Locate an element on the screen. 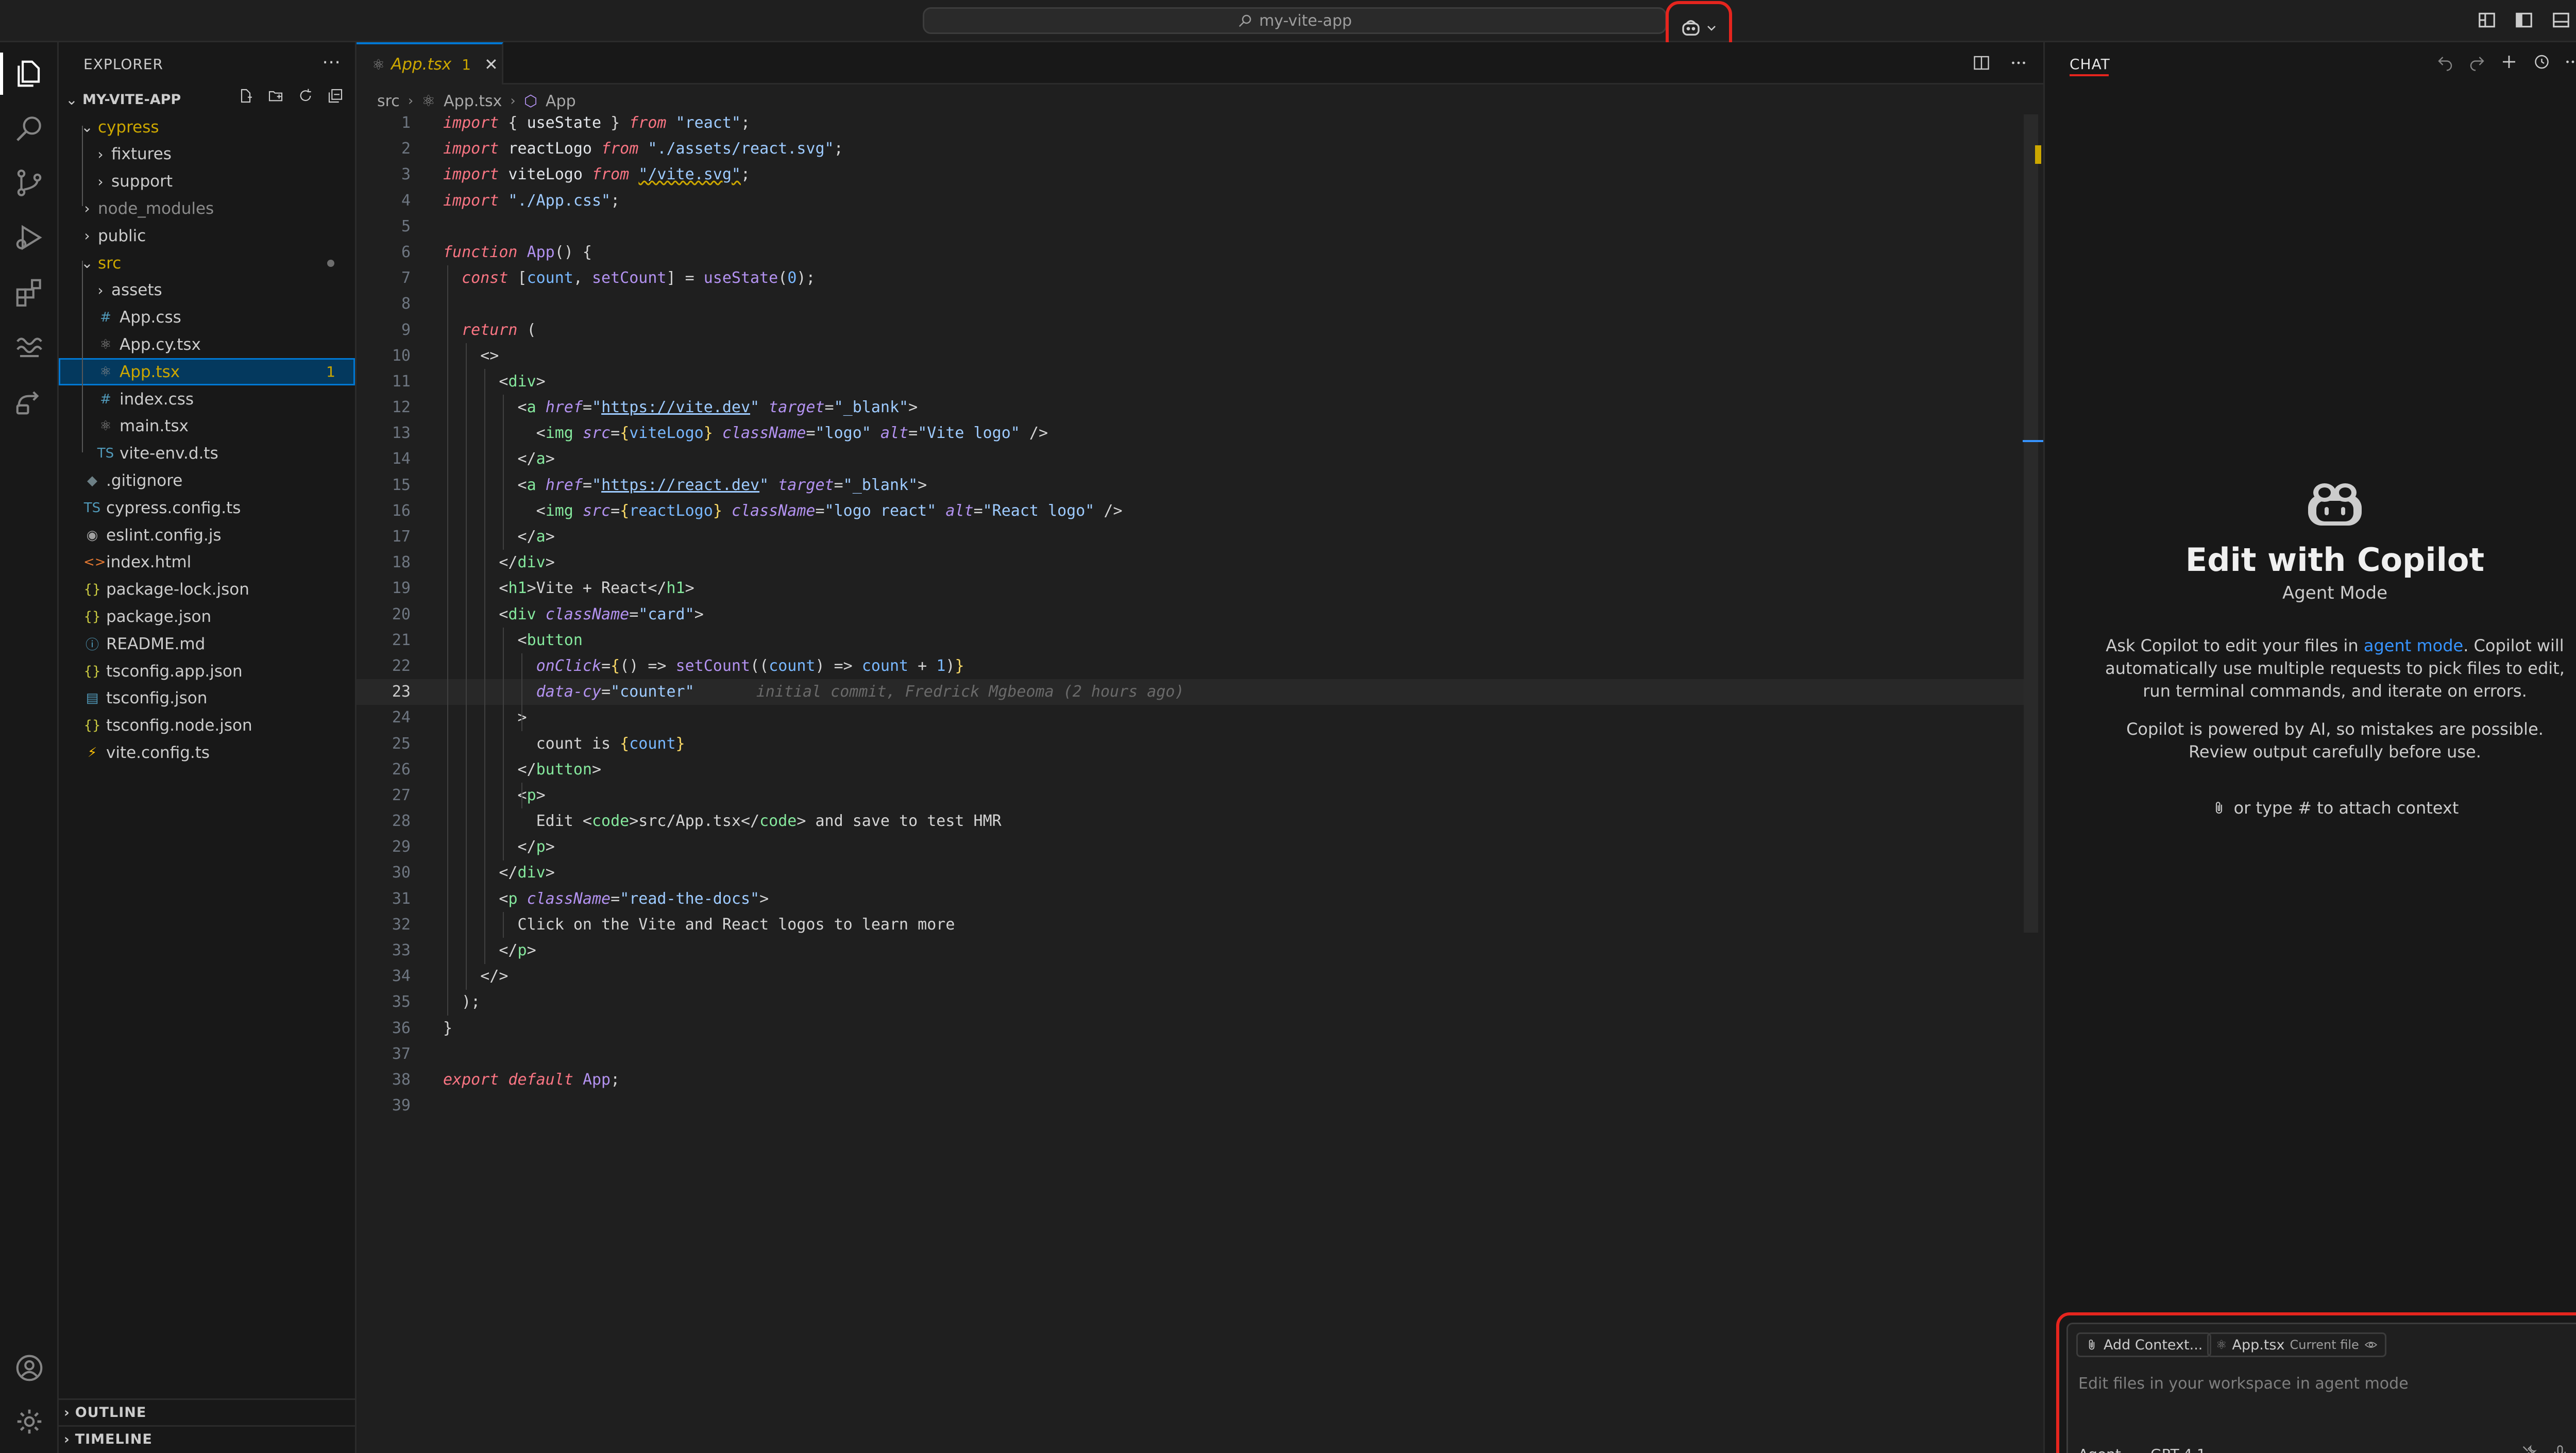 This screenshot has height=1453, width=2576. account-icon is located at coordinates (29, 1368).